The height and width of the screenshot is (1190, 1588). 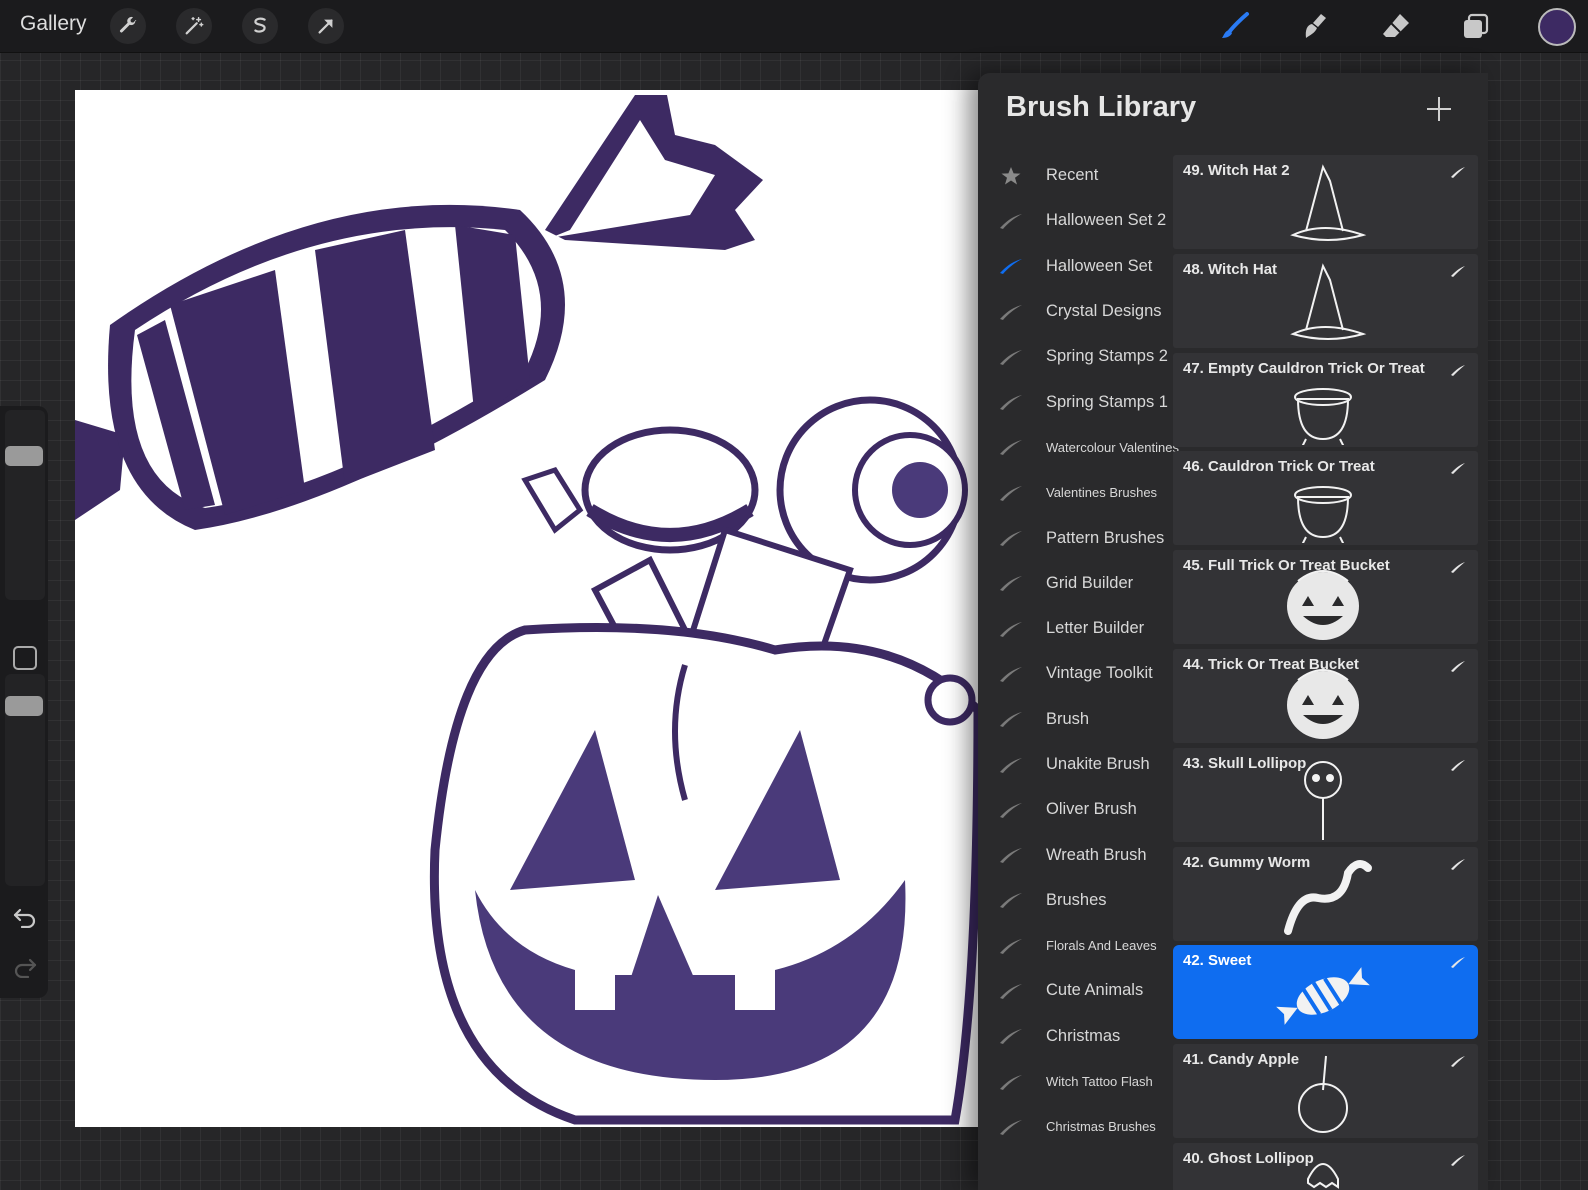 I want to click on brush-set-item: Cute Animals, so click(x=1075, y=990).